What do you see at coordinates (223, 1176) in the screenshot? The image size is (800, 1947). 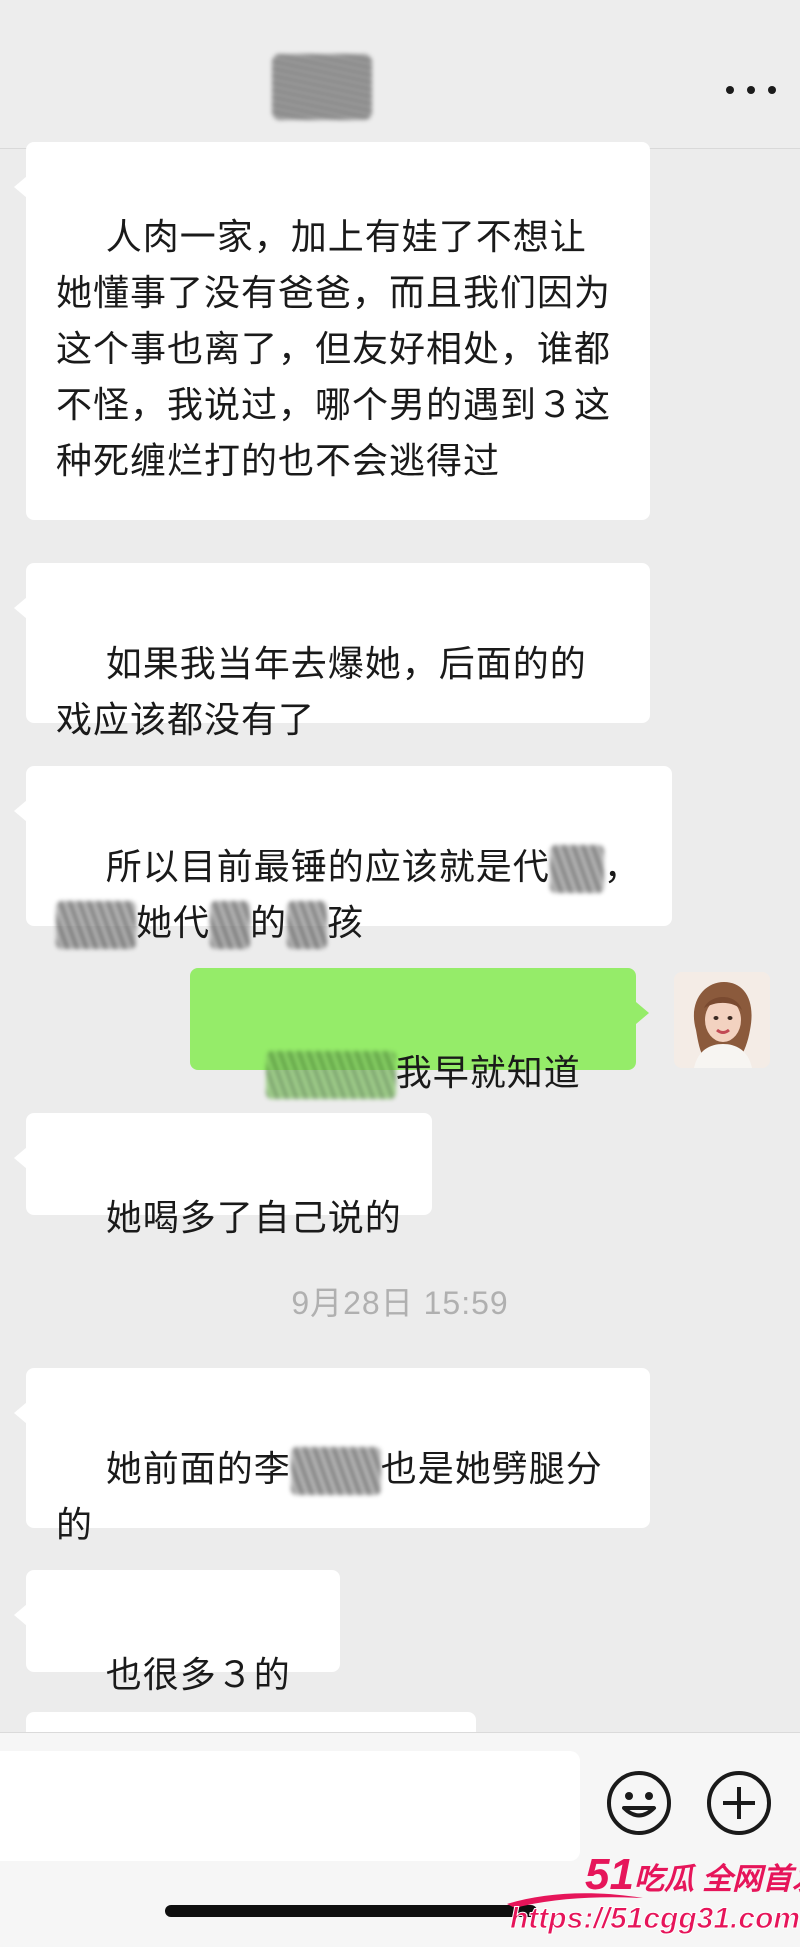 I see `message-bubble-incoming: 她喝多了自己说的` at bounding box center [223, 1176].